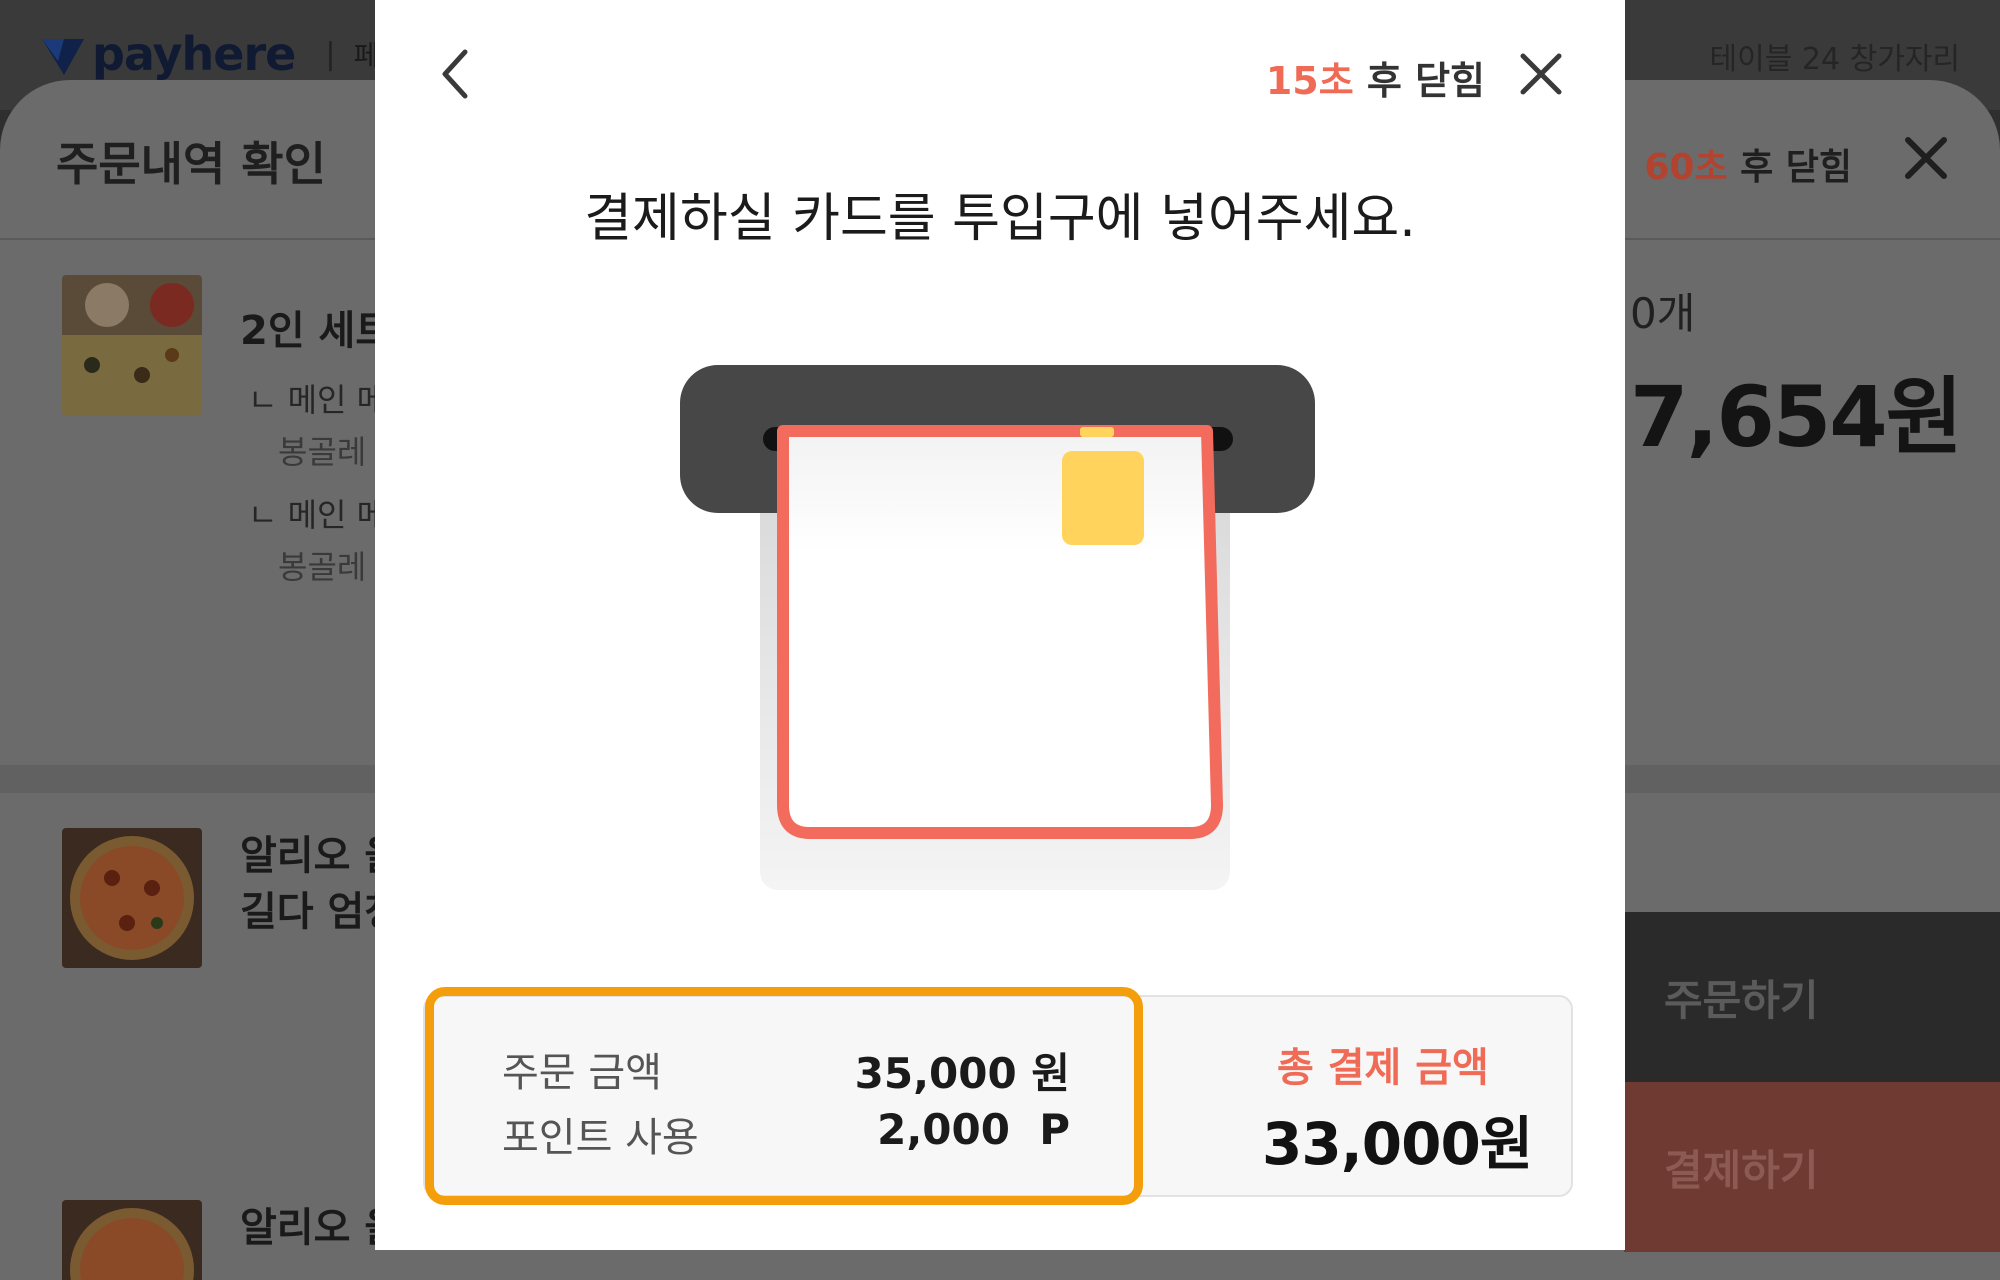 This screenshot has width=2000, height=1280. What do you see at coordinates (997, 627) in the screenshot?
I see `card-reader-icon` at bounding box center [997, 627].